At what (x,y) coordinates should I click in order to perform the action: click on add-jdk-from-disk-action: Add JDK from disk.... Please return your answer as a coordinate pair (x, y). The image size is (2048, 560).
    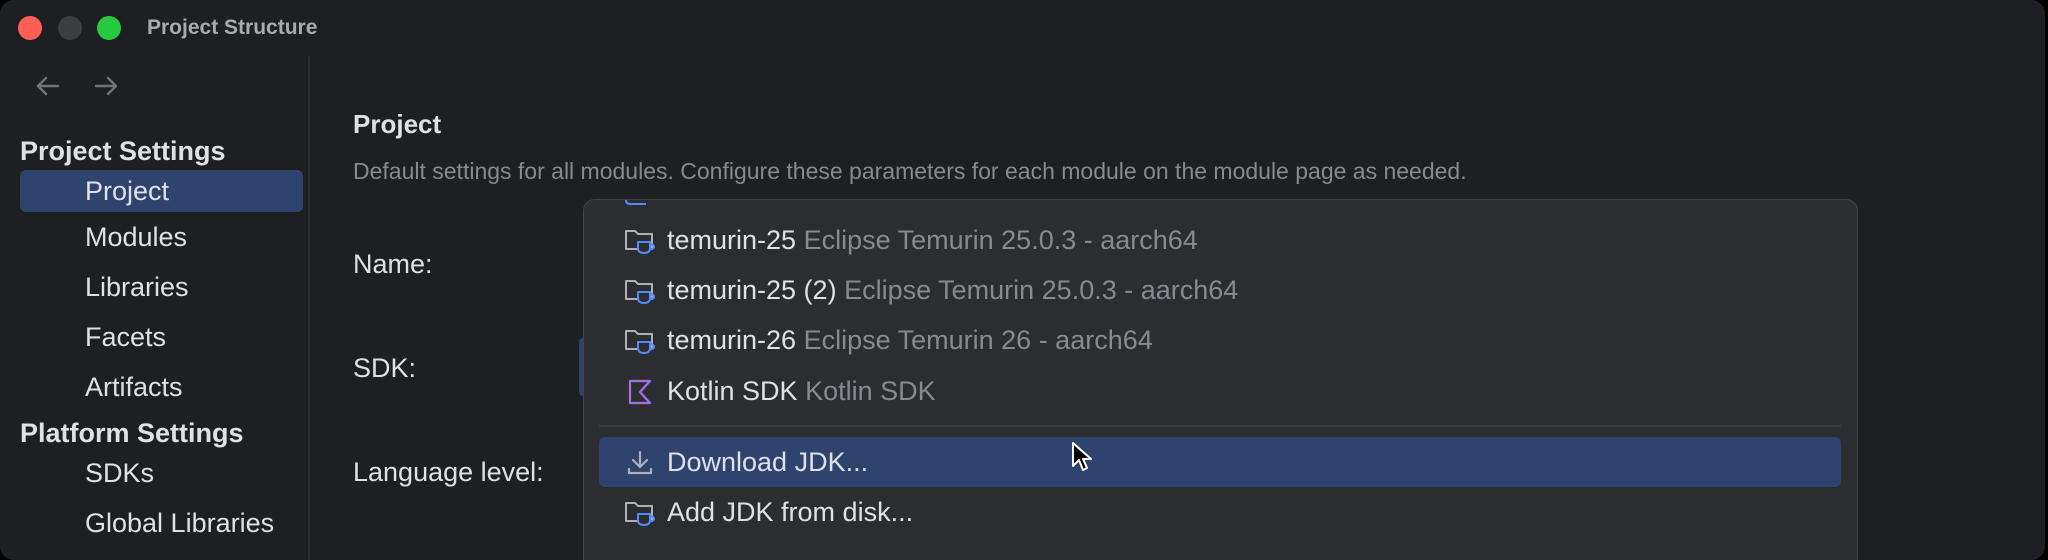
    Looking at the image, I should click on (1220, 512).